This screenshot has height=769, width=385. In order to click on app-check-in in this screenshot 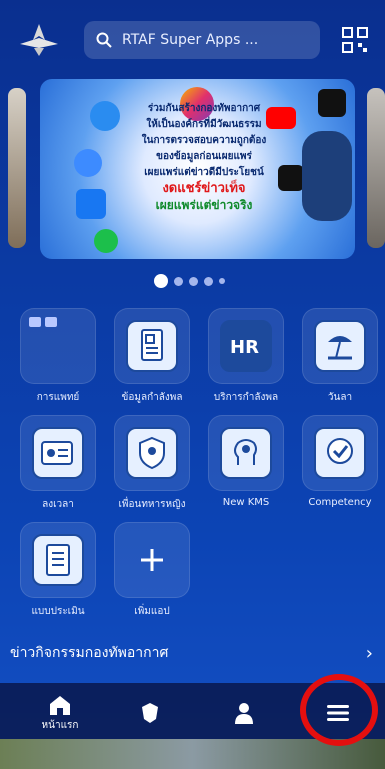, I will do `click(58, 453)`.